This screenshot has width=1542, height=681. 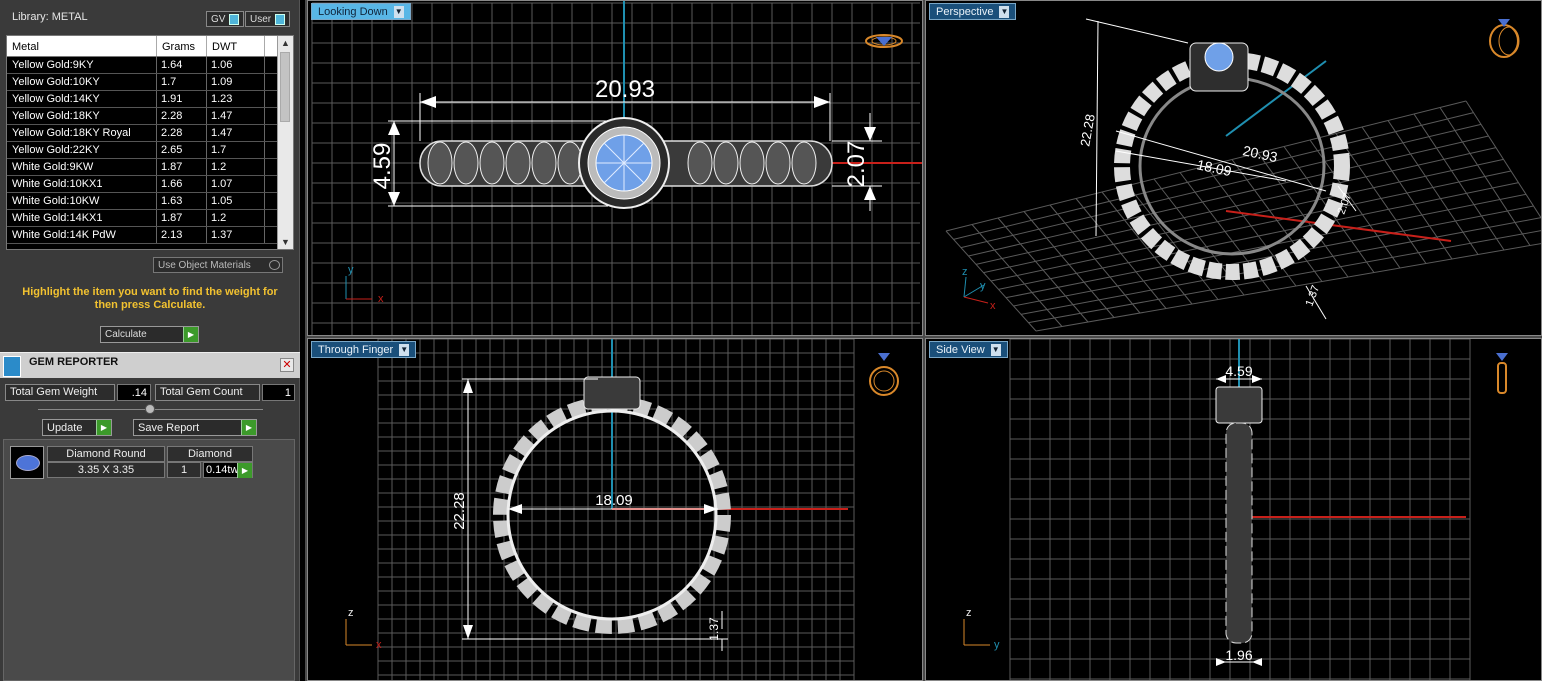 I want to click on viewport-label-text: Side View, so click(x=960, y=350).